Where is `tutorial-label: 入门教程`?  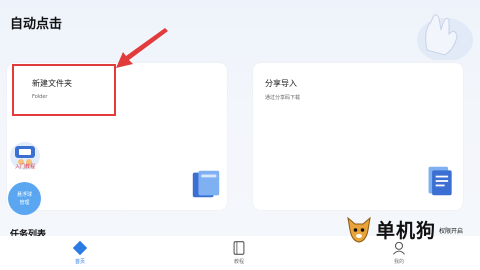
tutorial-label: 入门教程 is located at coordinates (25, 166).